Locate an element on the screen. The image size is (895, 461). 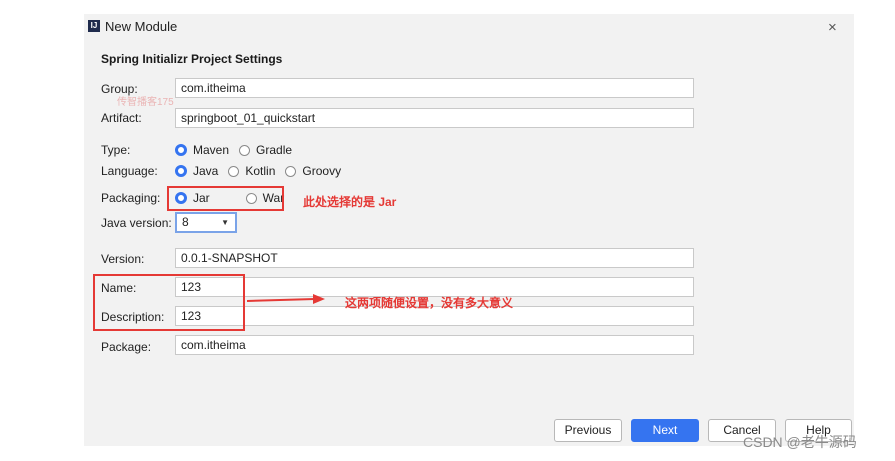
type-option-maven: Maven is located at coordinates (202, 150).